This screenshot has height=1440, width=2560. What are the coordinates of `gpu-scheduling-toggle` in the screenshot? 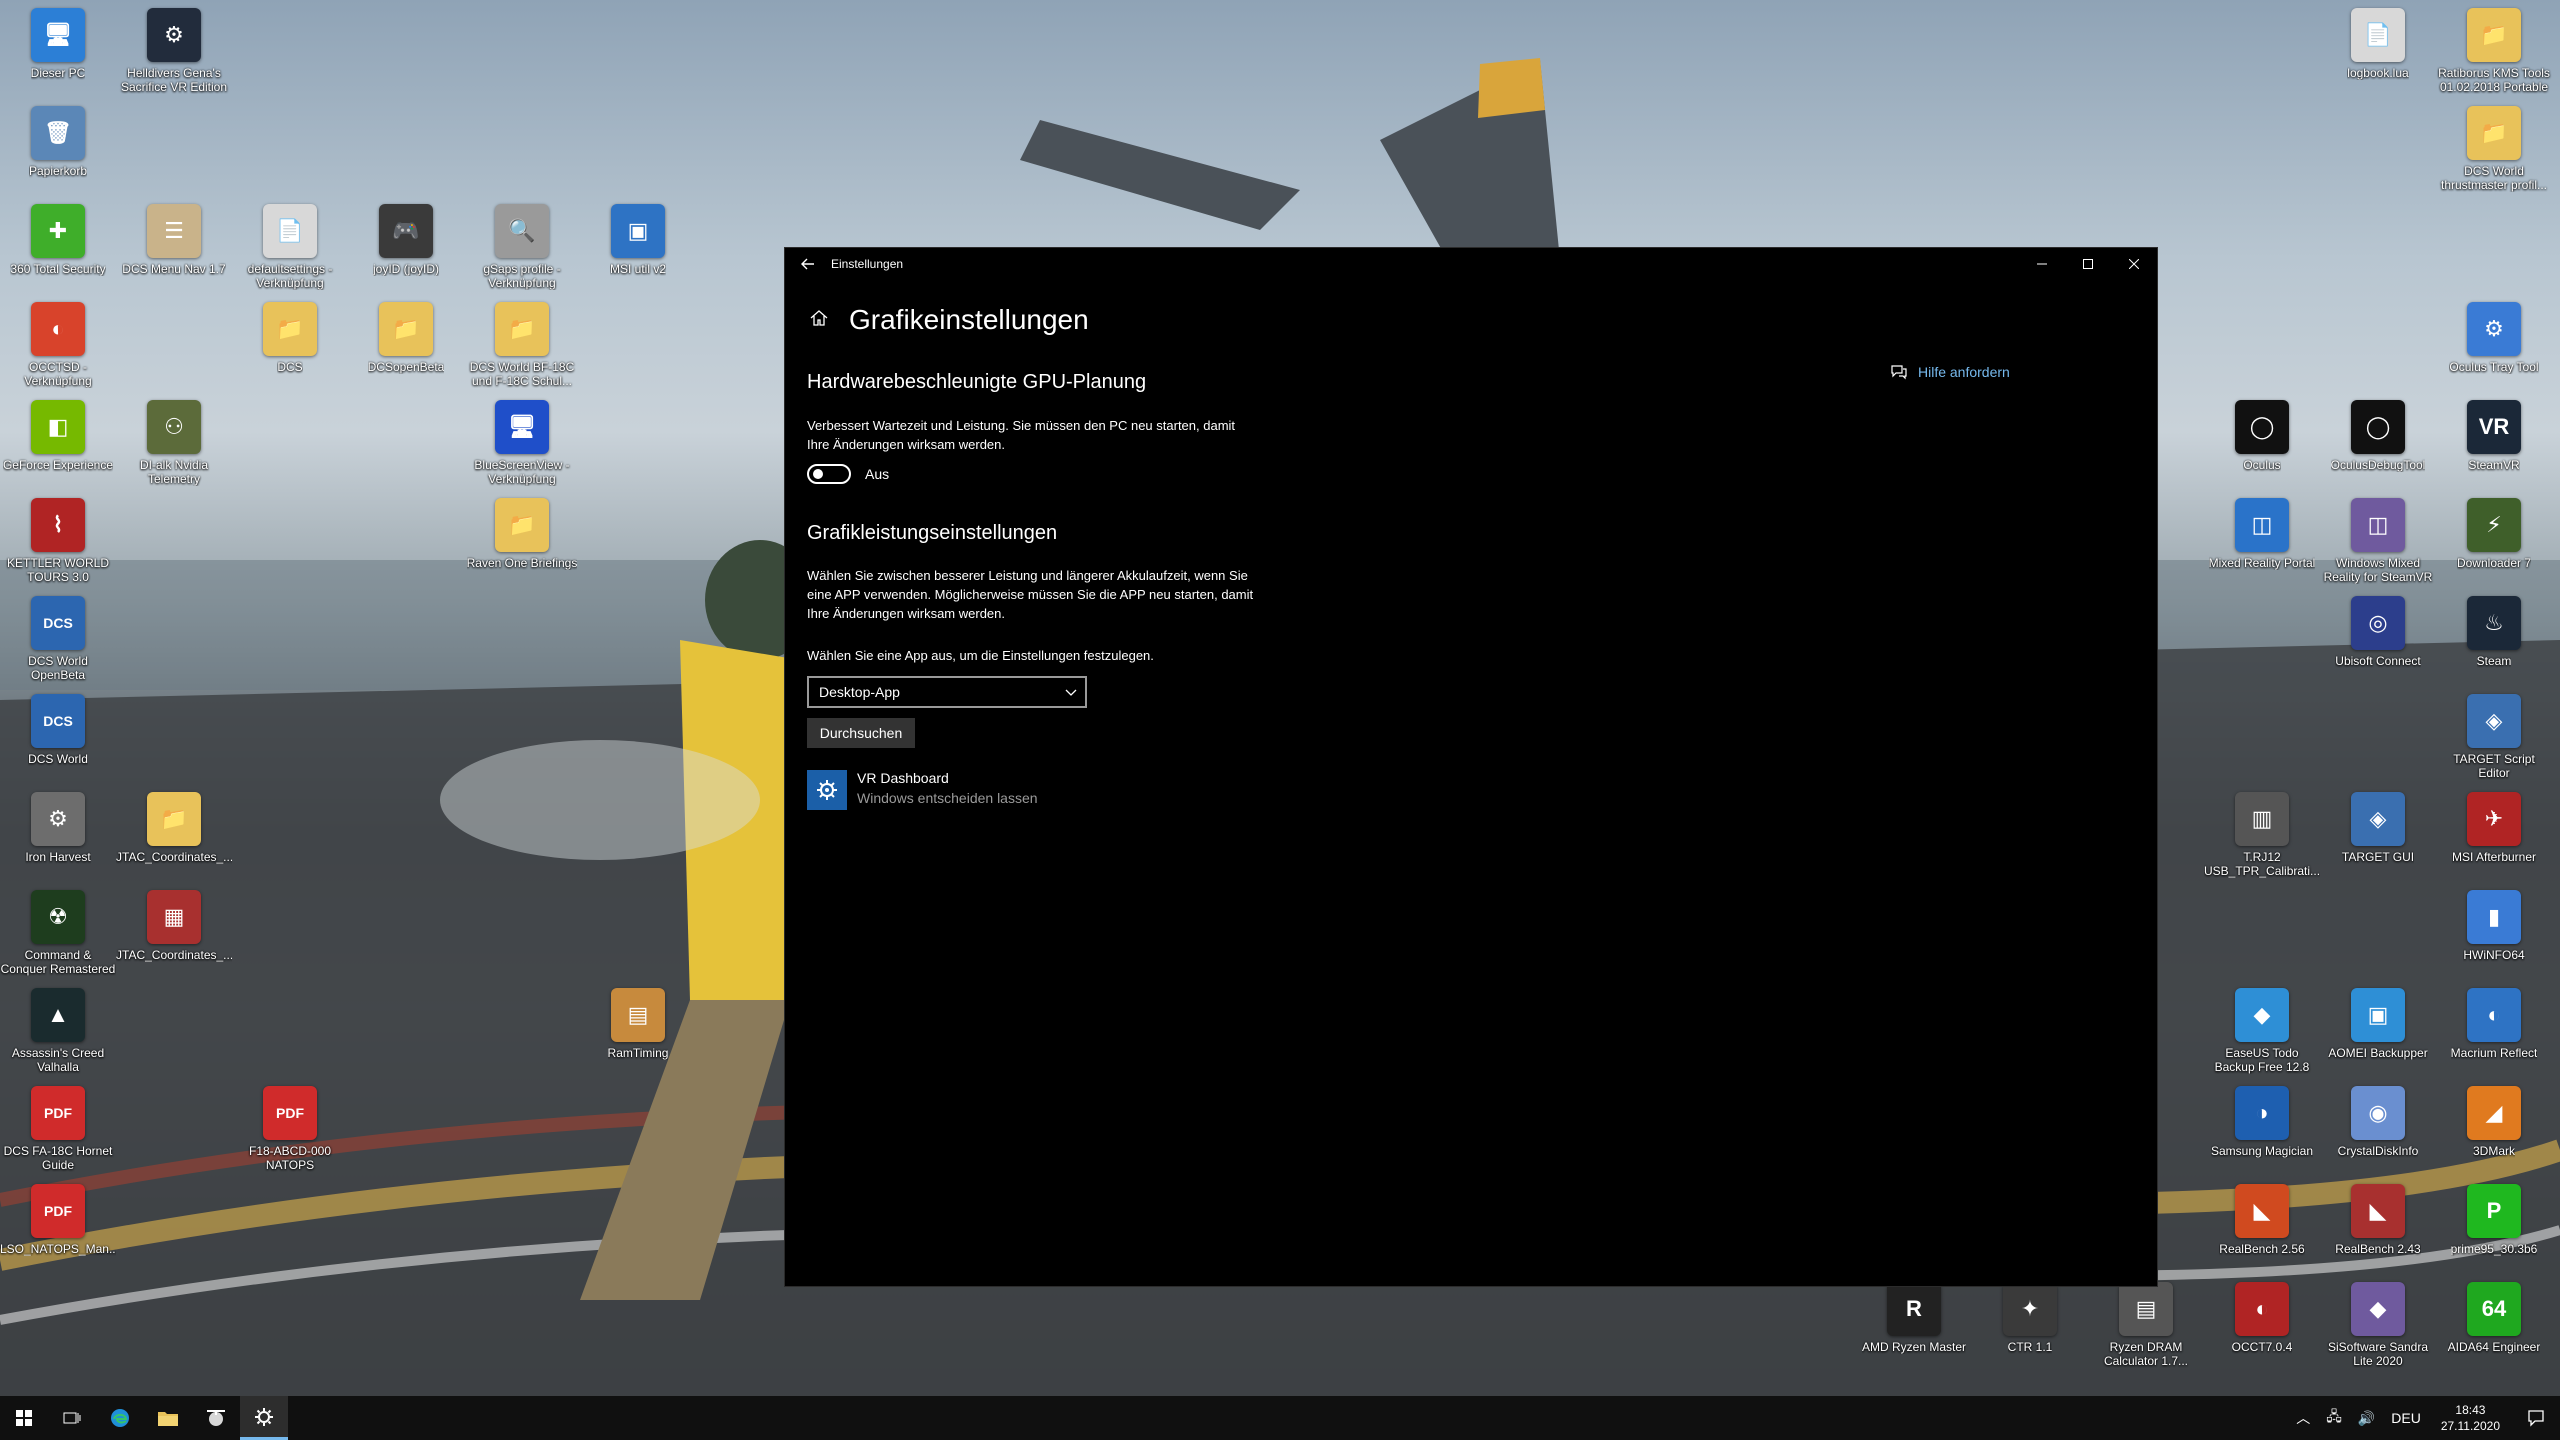 It's located at (829, 474).